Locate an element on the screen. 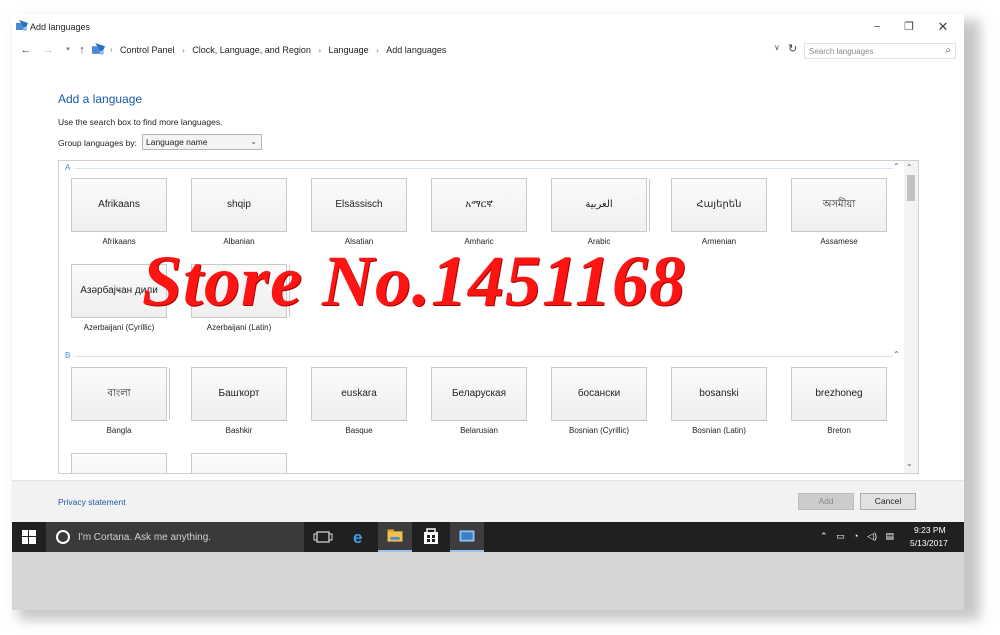 The width and height of the screenshot is (1000, 635). clock-date: 5/13/2017 is located at coordinates (929, 543).